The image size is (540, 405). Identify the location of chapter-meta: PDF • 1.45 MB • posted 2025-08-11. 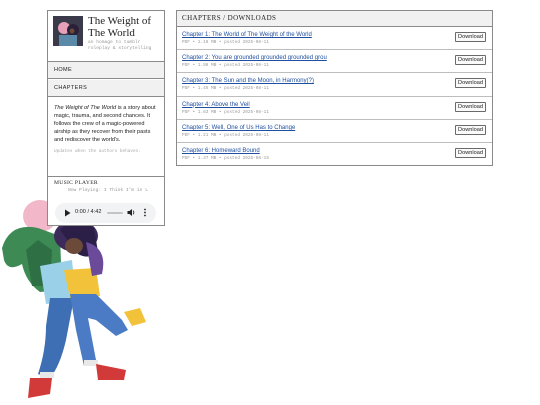
(225, 89).